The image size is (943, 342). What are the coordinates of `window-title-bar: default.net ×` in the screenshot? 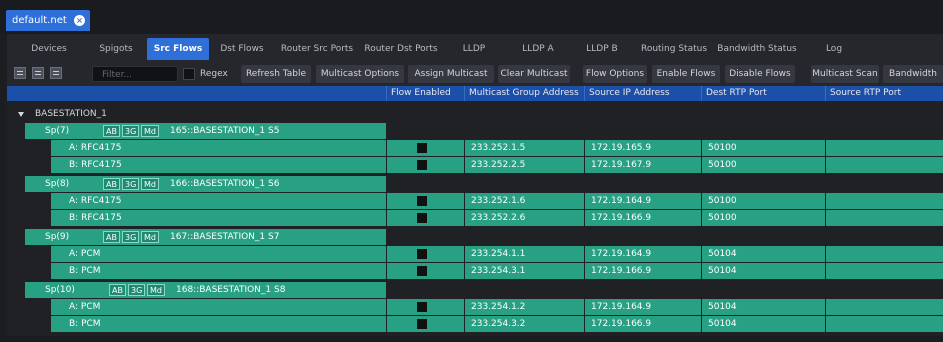 It's located at (471, 17).